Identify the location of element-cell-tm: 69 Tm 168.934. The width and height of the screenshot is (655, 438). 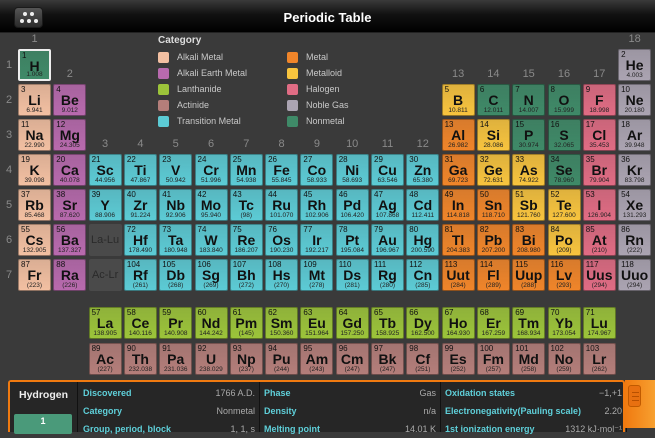
(529, 323).